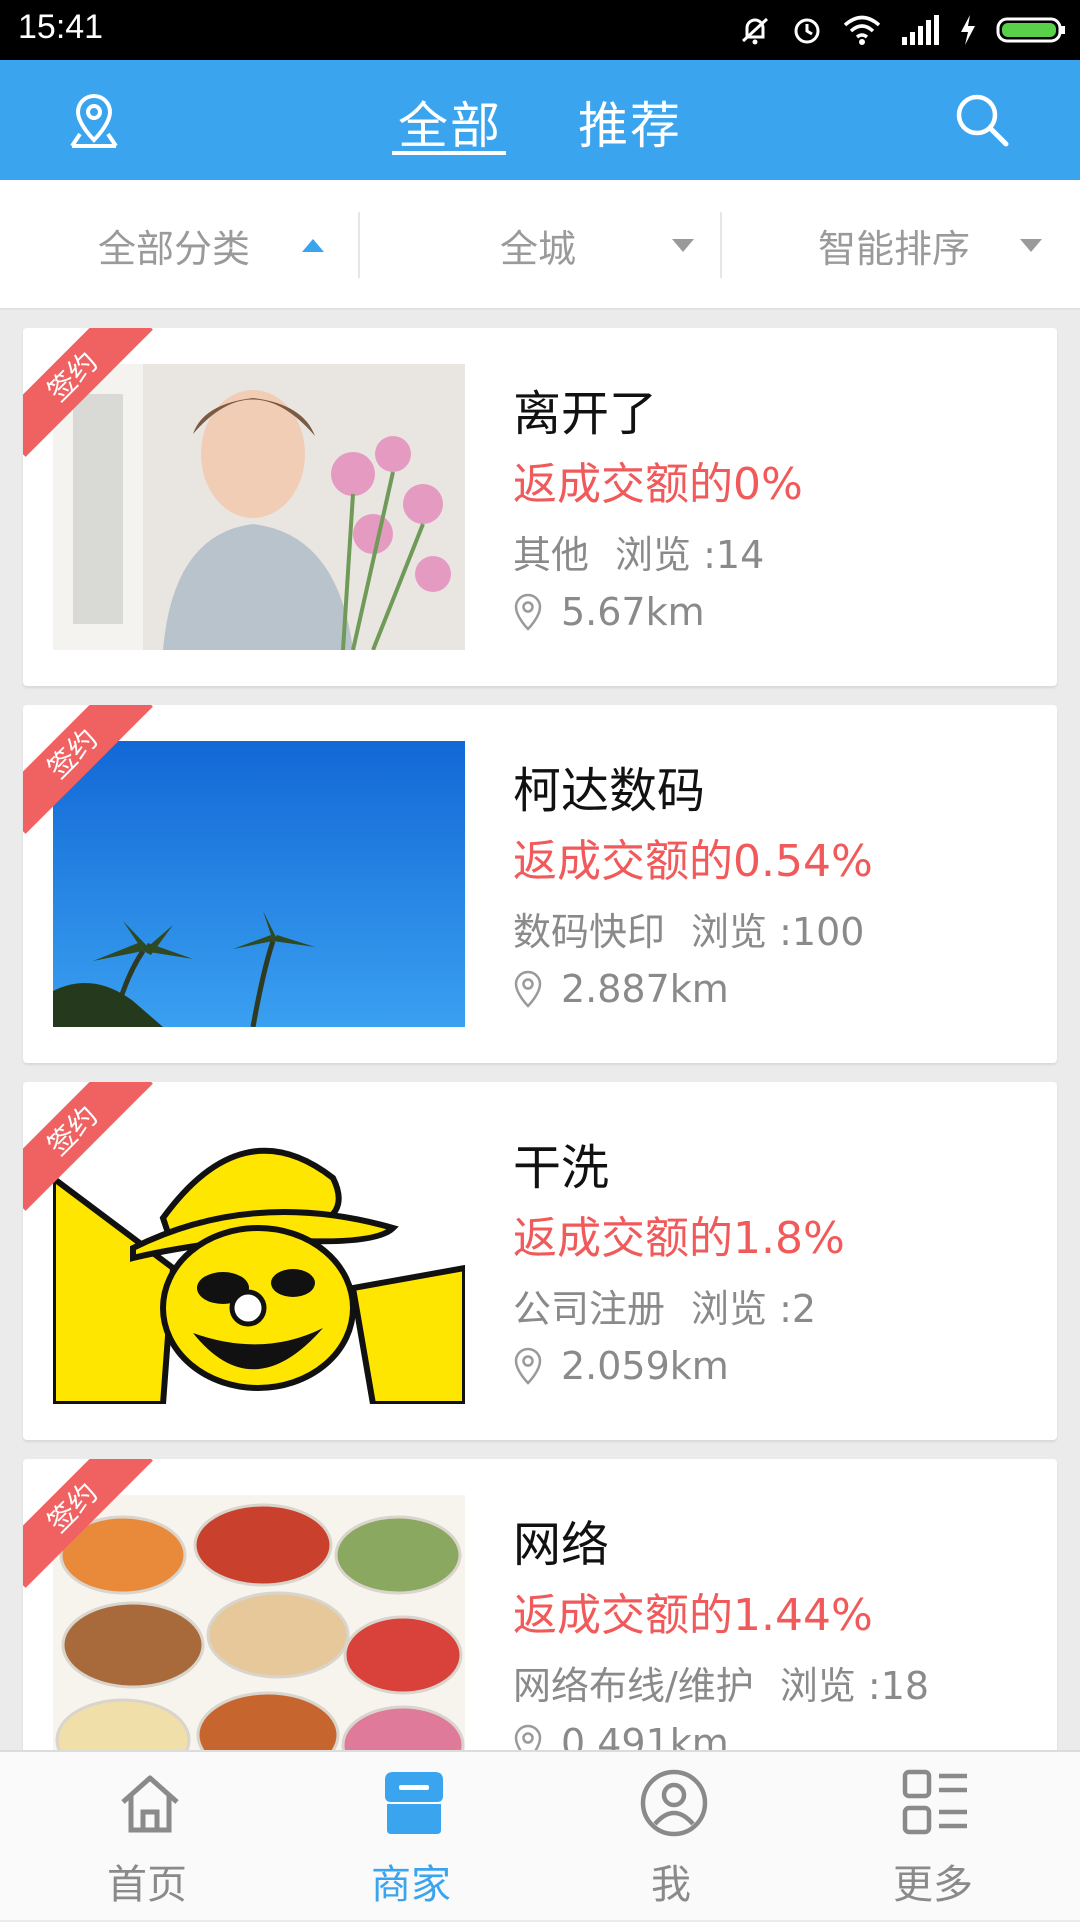 The image size is (1080, 1922). I want to click on filter-bar: 全部分类 全城 智能排序, so click(540, 245).